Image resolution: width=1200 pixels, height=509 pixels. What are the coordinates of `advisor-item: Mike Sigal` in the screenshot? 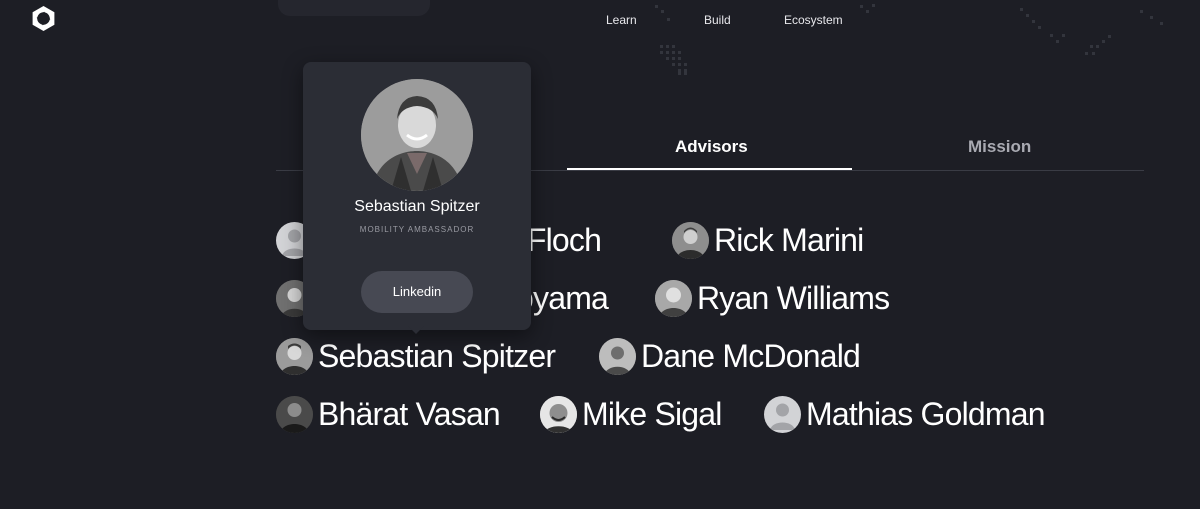 It's located at (631, 414).